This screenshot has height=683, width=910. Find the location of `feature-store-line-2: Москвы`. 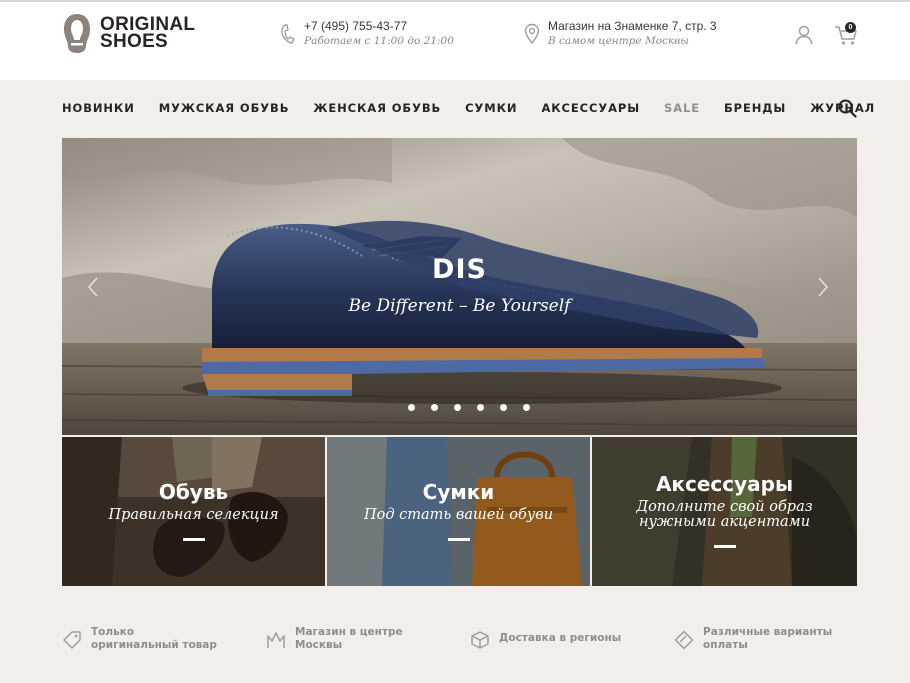

feature-store-line-2: Москвы is located at coordinates (319, 645).